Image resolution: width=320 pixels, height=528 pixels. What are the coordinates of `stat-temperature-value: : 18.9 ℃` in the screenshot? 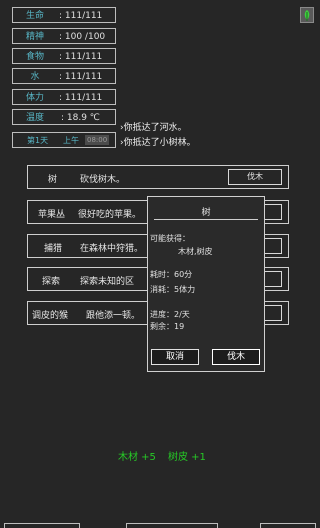 It's located at (80, 118).